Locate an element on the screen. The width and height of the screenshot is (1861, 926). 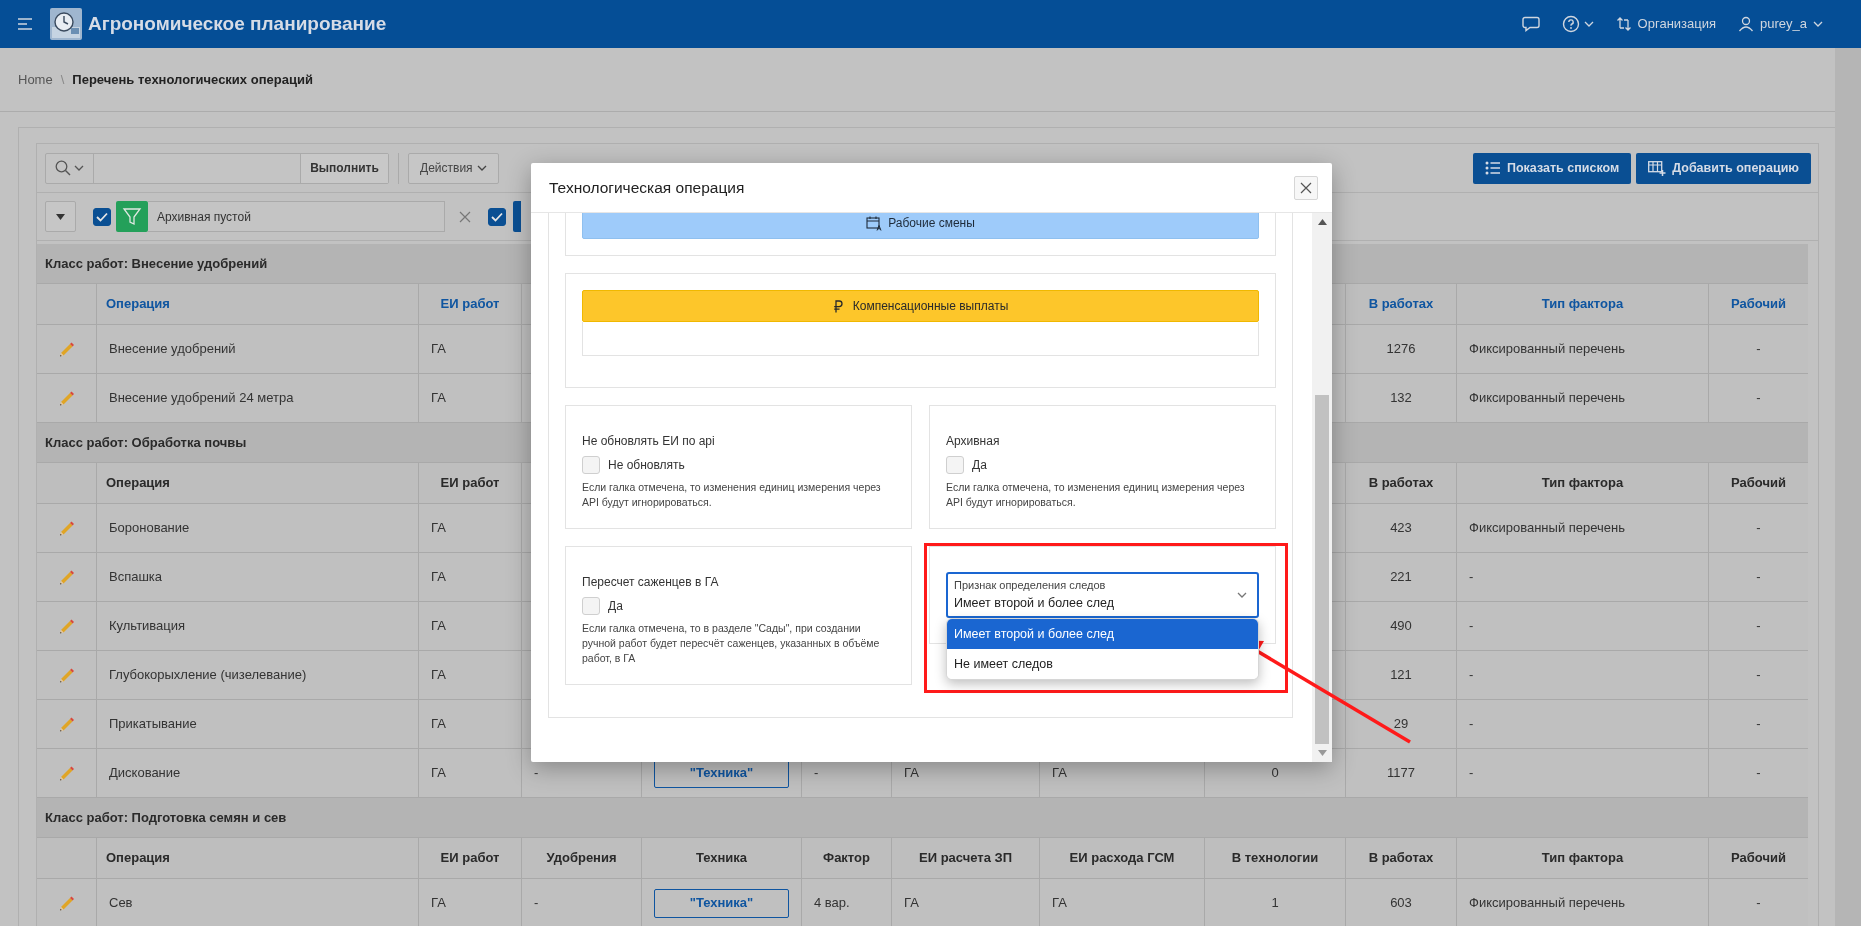
breadcrumb-link: Home is located at coordinates (35, 79).